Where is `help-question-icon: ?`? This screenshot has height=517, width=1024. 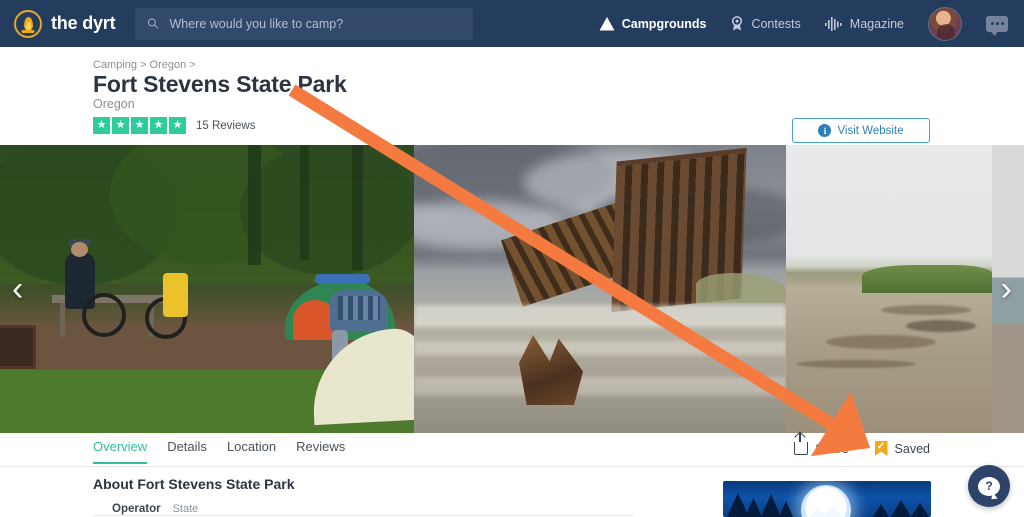 help-question-icon: ? is located at coordinates (989, 486).